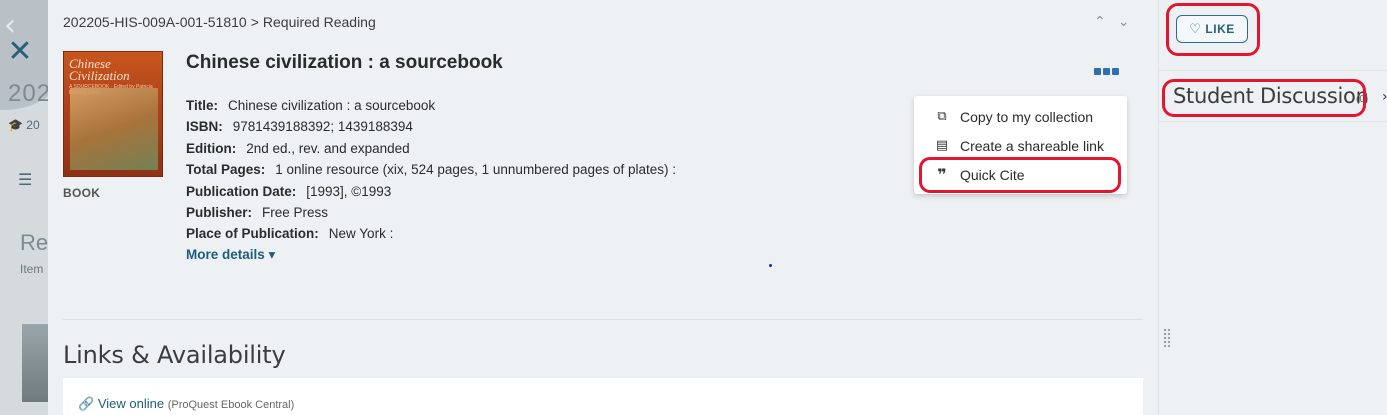 The height and width of the screenshot is (415, 1387). I want to click on view-online-source: (ProQuest Ebook Central), so click(231, 405).